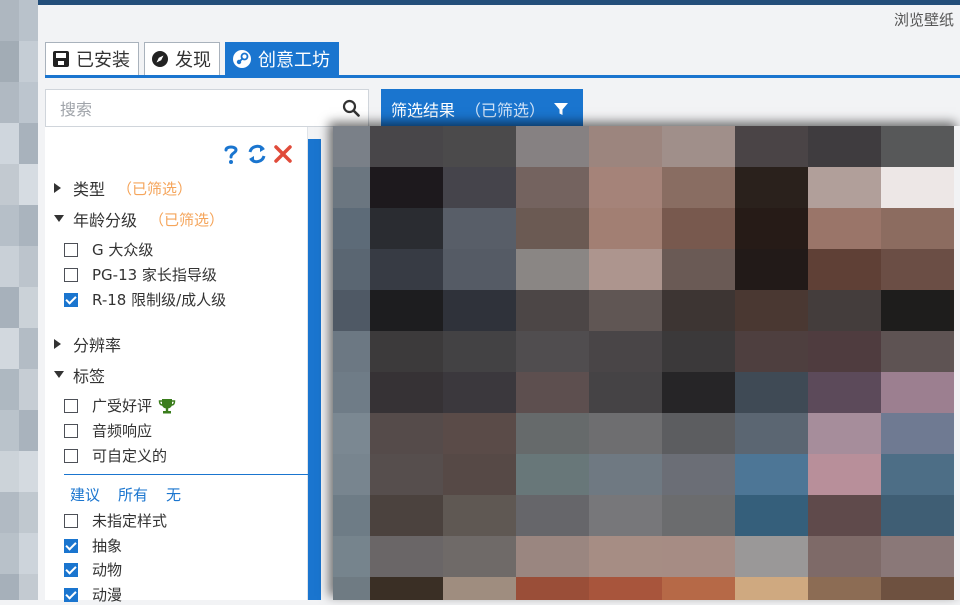 Image resolution: width=960 pixels, height=605 pixels. Describe the element at coordinates (423, 110) in the screenshot. I see `filter-results-label: 筛选结果` at that location.